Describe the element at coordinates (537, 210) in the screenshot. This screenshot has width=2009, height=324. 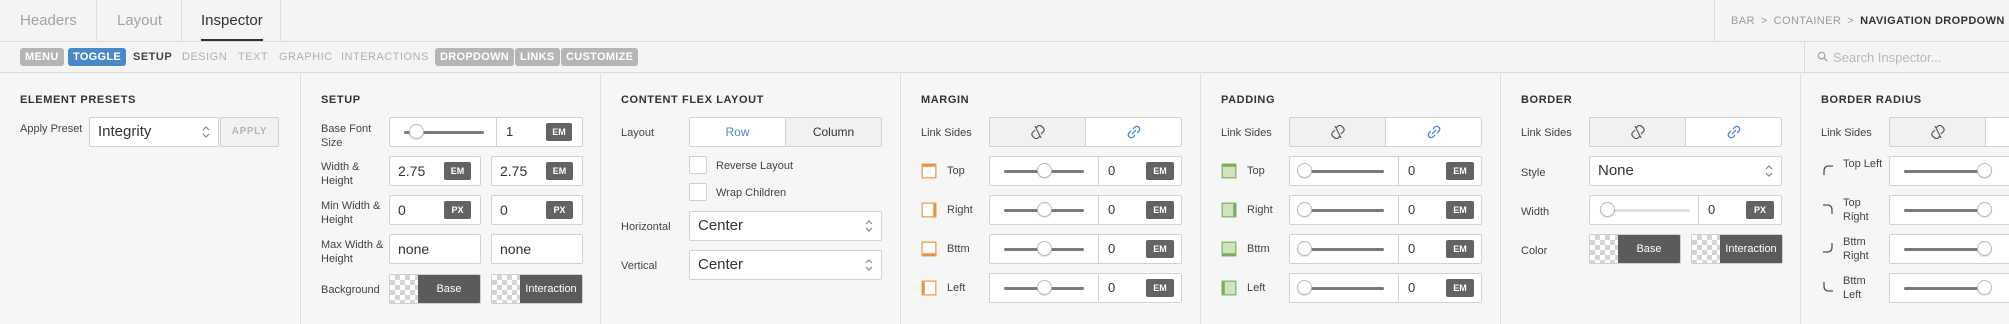
I see `min-height-field: 0 PX` at that location.